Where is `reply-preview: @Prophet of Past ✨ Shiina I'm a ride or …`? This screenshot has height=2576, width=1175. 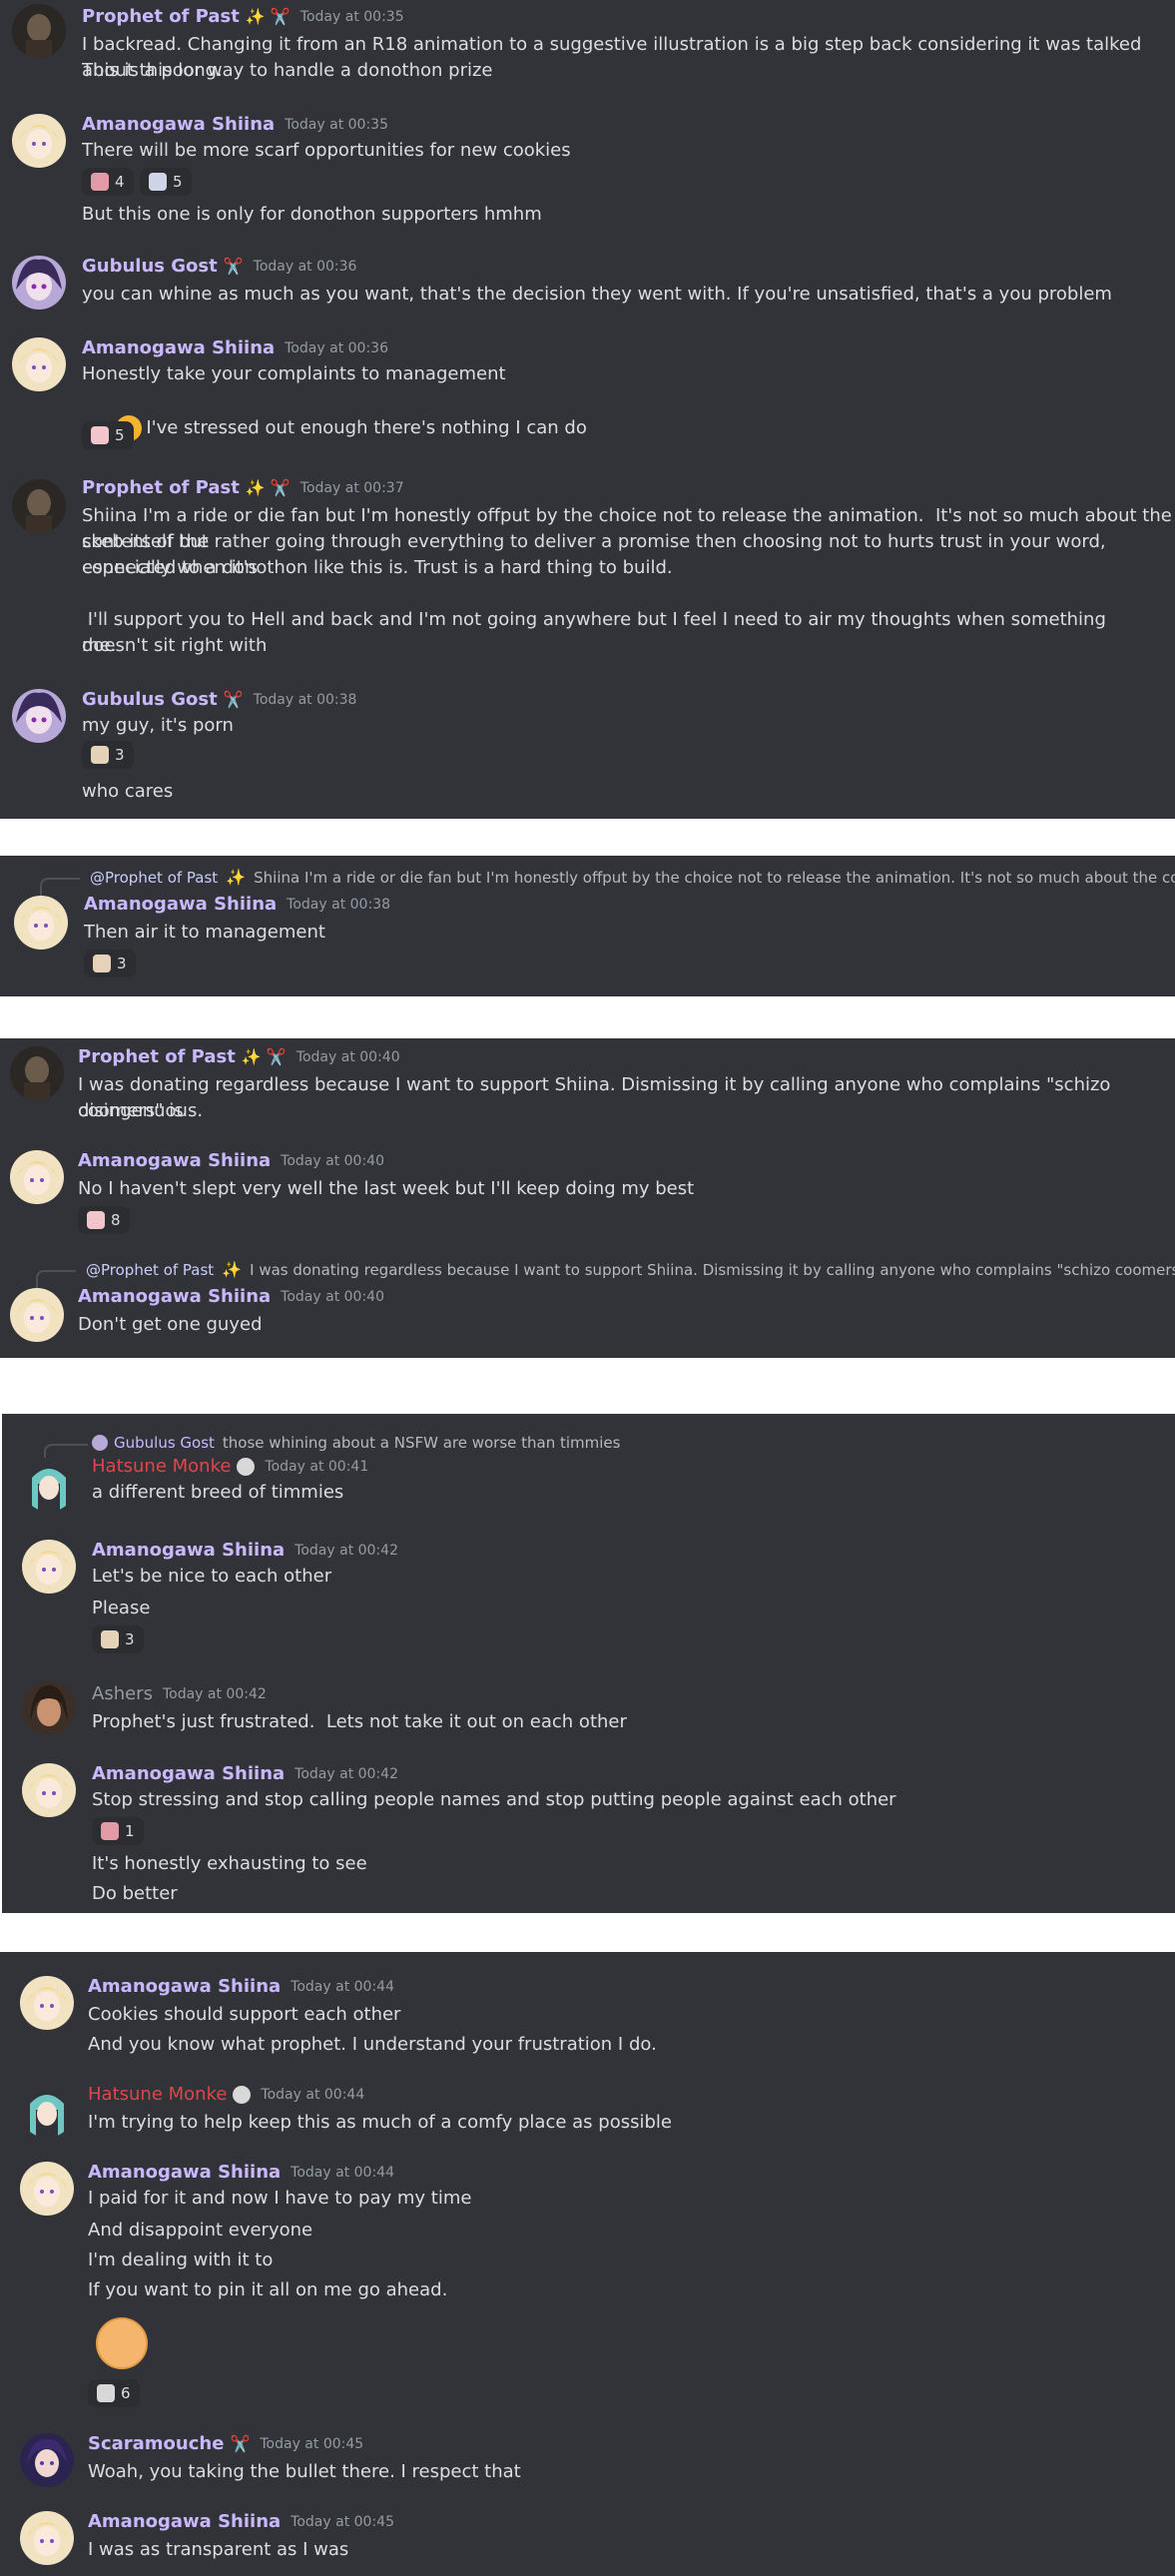
reply-preview: @Prophet of Past ✨ Shiina I'm a ride or … is located at coordinates (630, 877).